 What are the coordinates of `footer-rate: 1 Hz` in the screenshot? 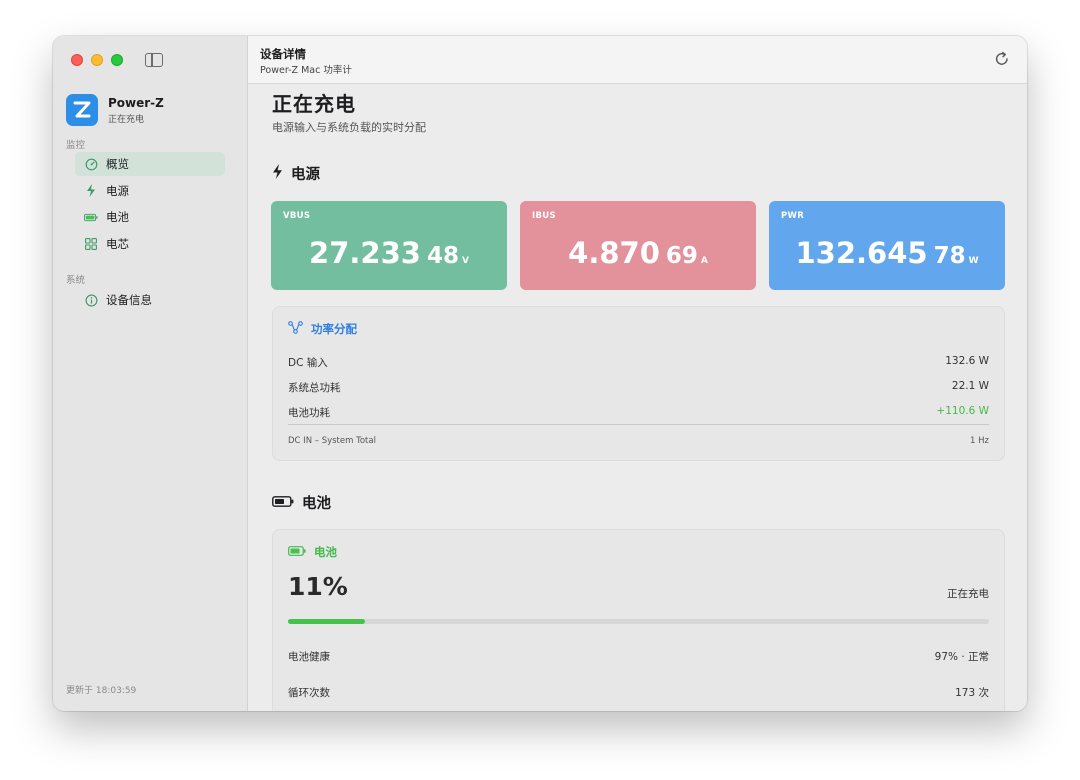 It's located at (979, 441).